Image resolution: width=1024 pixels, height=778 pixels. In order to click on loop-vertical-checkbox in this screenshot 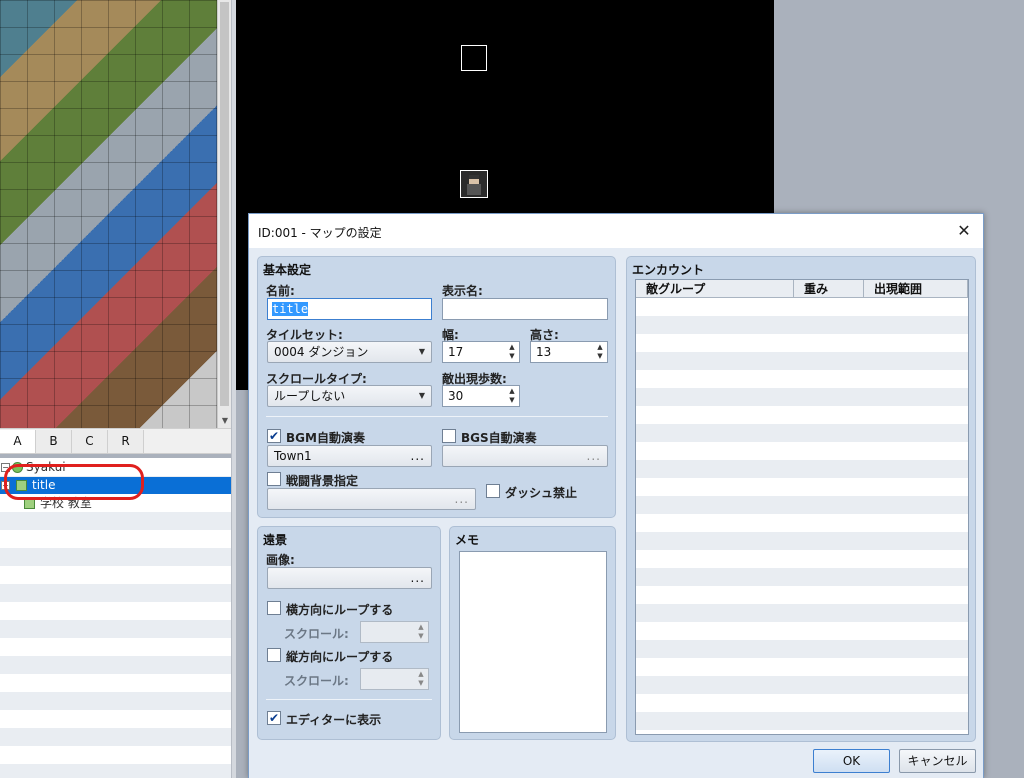, I will do `click(274, 655)`.